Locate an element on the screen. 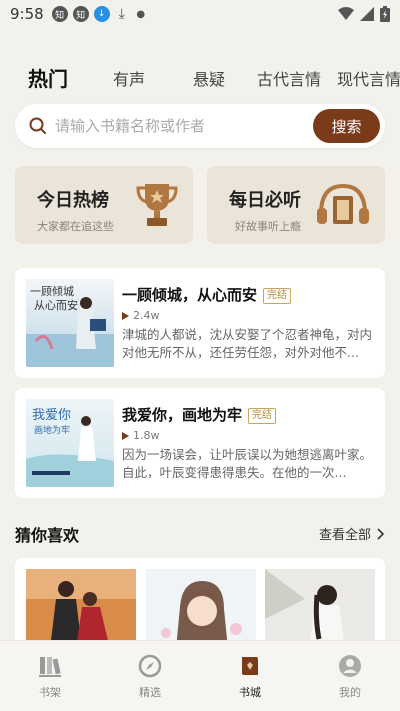 Image resolution: width=400 pixels, height=711 pixels. status-time: 9:58 is located at coordinates (27, 14).